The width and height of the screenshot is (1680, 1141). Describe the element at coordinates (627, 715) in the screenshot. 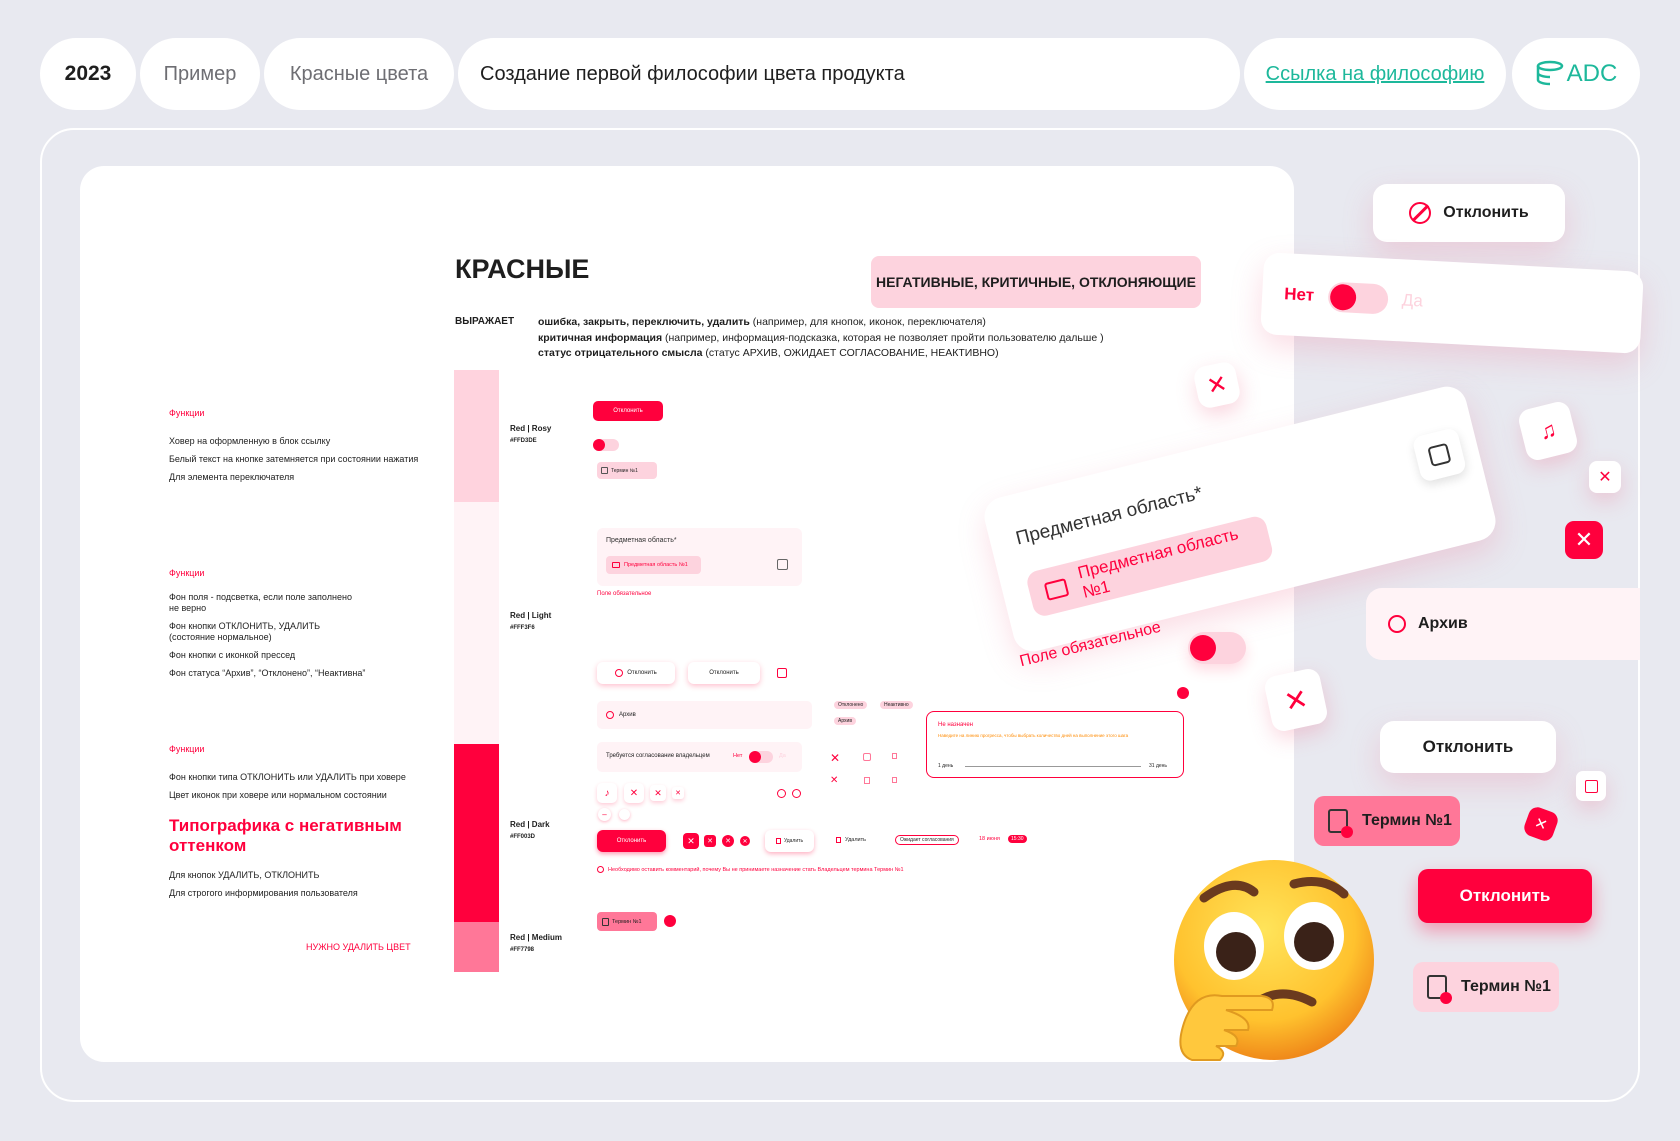

I see `demo-archive-label: Архив` at that location.